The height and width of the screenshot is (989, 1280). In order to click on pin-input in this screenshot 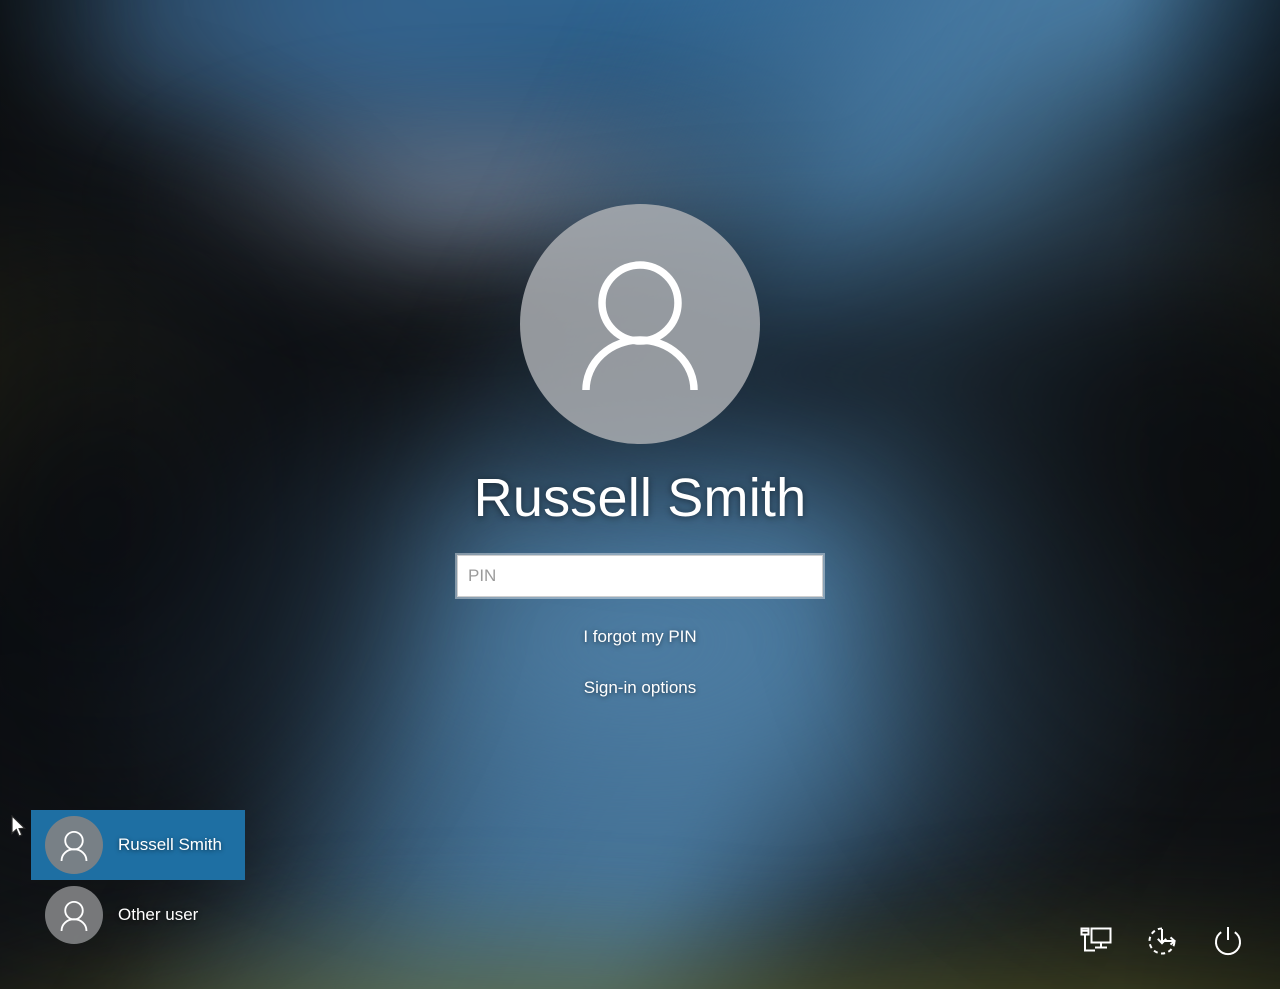, I will do `click(640, 575)`.